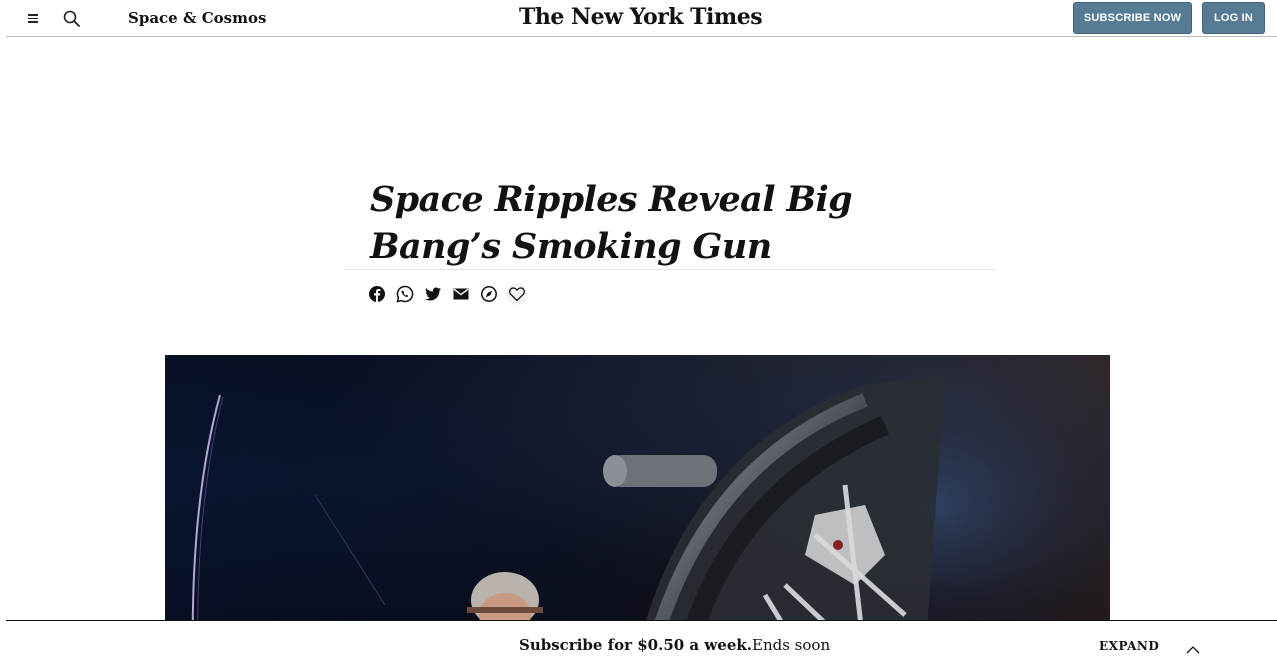 The width and height of the screenshot is (1277, 661). Describe the element at coordinates (461, 294) in the screenshot. I see `email-icon` at that location.